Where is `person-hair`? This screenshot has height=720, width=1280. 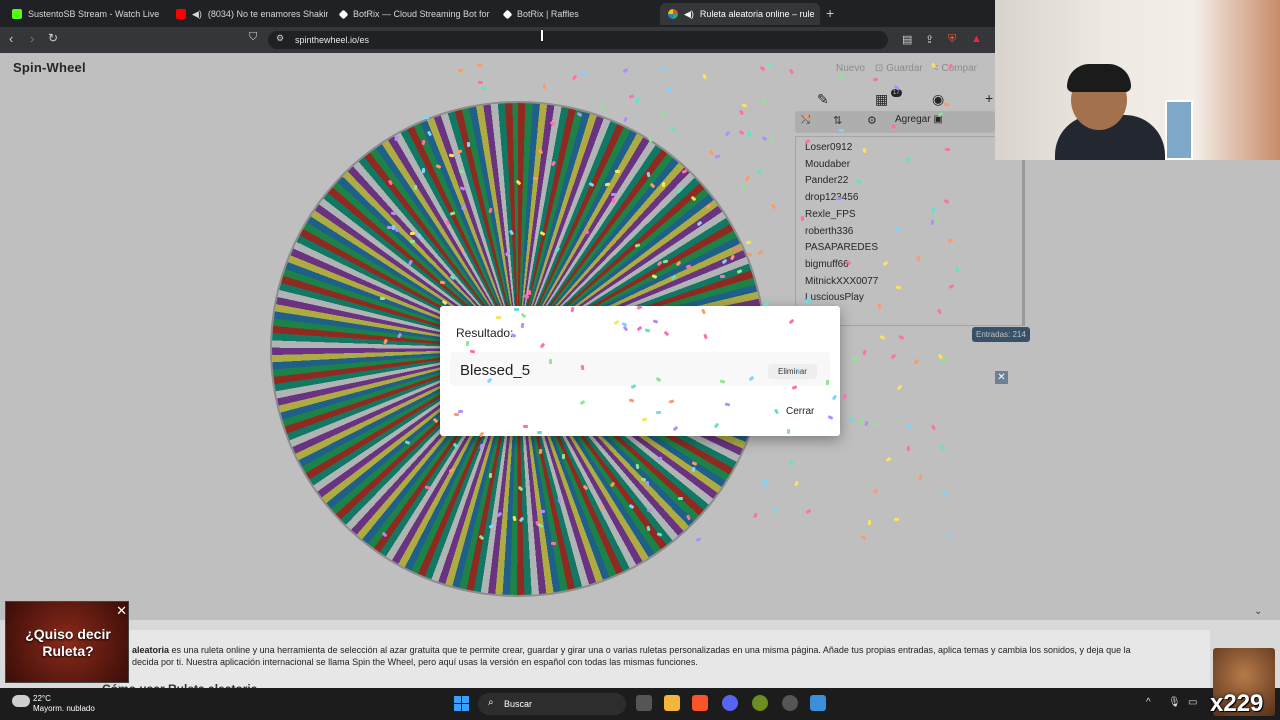 person-hair is located at coordinates (1099, 78).